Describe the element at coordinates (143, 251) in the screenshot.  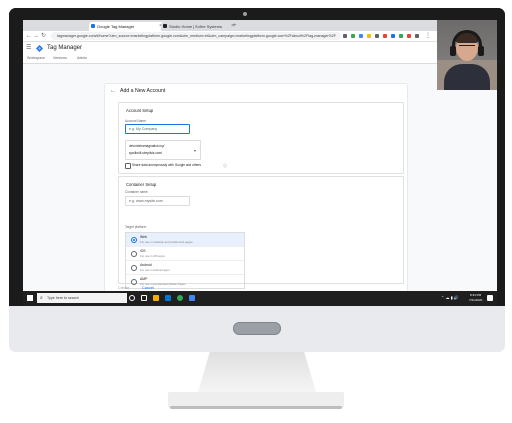
I see `platform-name: iOS` at that location.